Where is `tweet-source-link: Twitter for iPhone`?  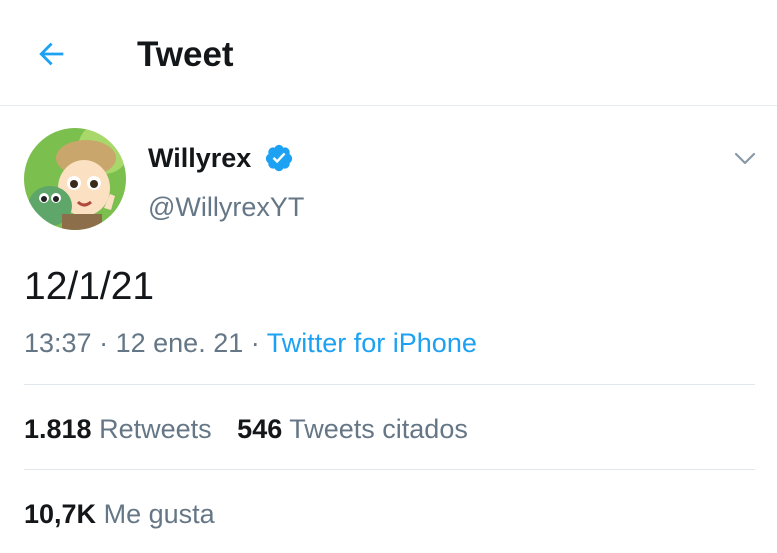
tweet-source-link: Twitter for iPhone is located at coordinates (372, 343).